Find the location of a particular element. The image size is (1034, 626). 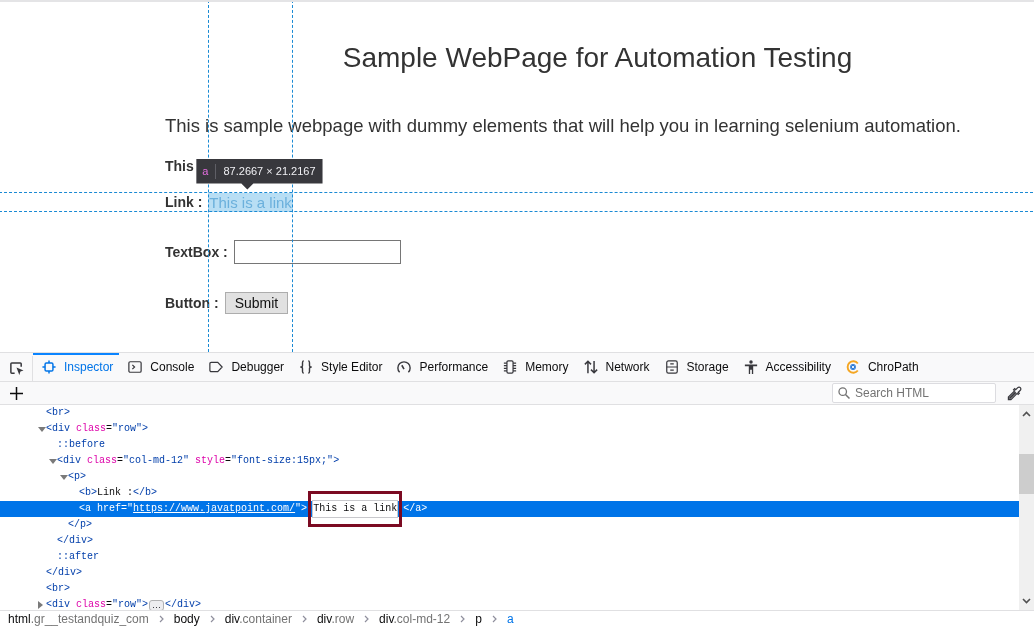

gauge-icon is located at coordinates (404, 367).